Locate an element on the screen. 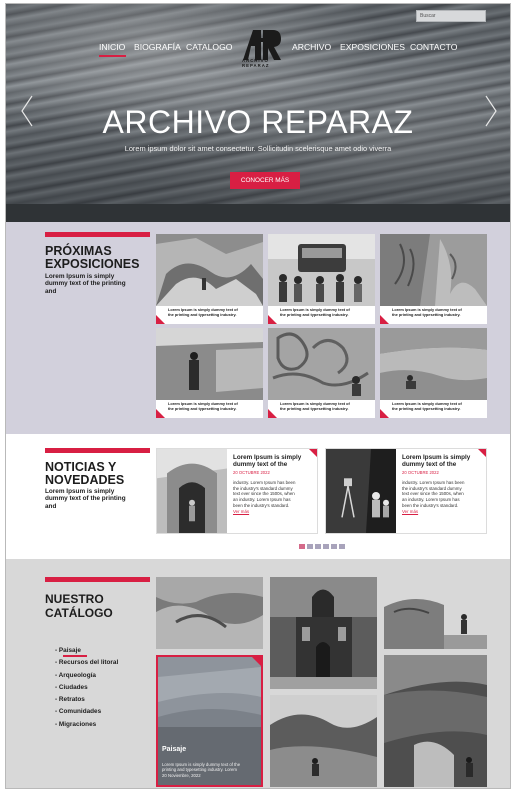 The height and width of the screenshot is (792, 516). category-item: - Retratos is located at coordinates (86, 702).